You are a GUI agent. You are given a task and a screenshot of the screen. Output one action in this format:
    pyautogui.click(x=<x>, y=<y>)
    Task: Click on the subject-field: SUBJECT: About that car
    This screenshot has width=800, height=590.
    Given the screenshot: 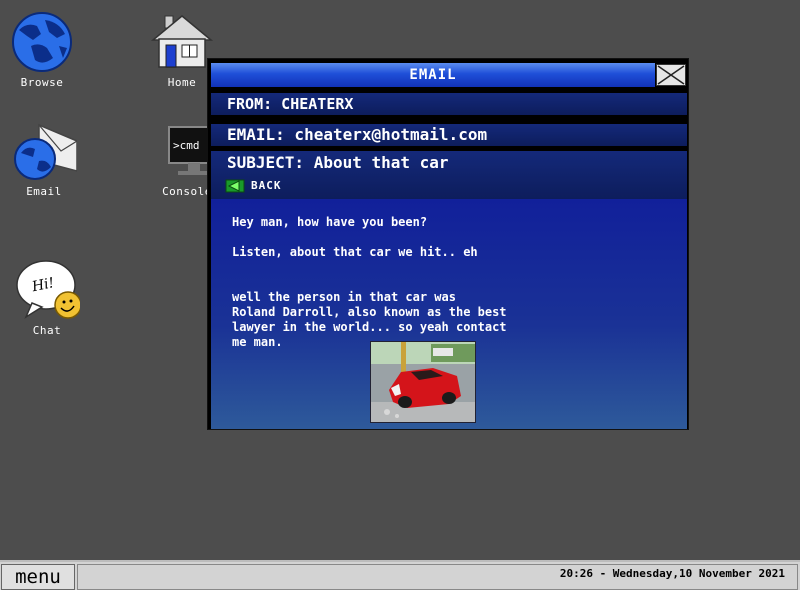 What is the action you would take?
    pyautogui.click(x=338, y=162)
    